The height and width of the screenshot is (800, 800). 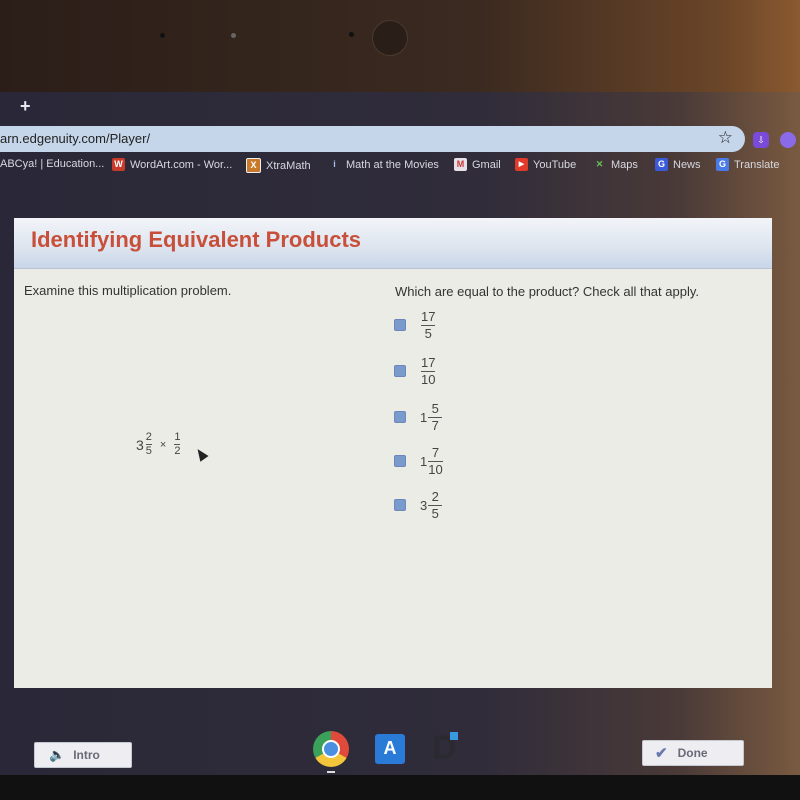 I want to click on new-tab-button: +, so click(x=25, y=106).